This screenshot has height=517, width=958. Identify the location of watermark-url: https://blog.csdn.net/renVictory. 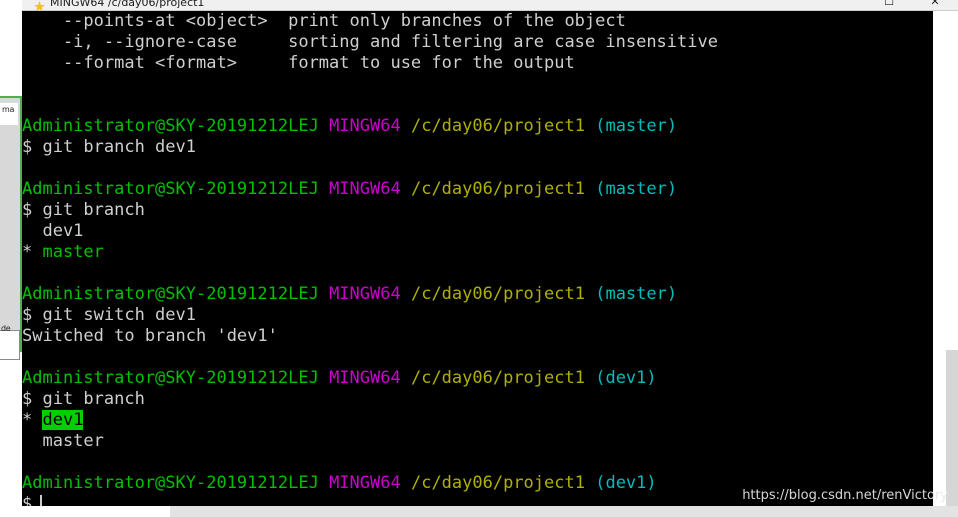
(845, 495).